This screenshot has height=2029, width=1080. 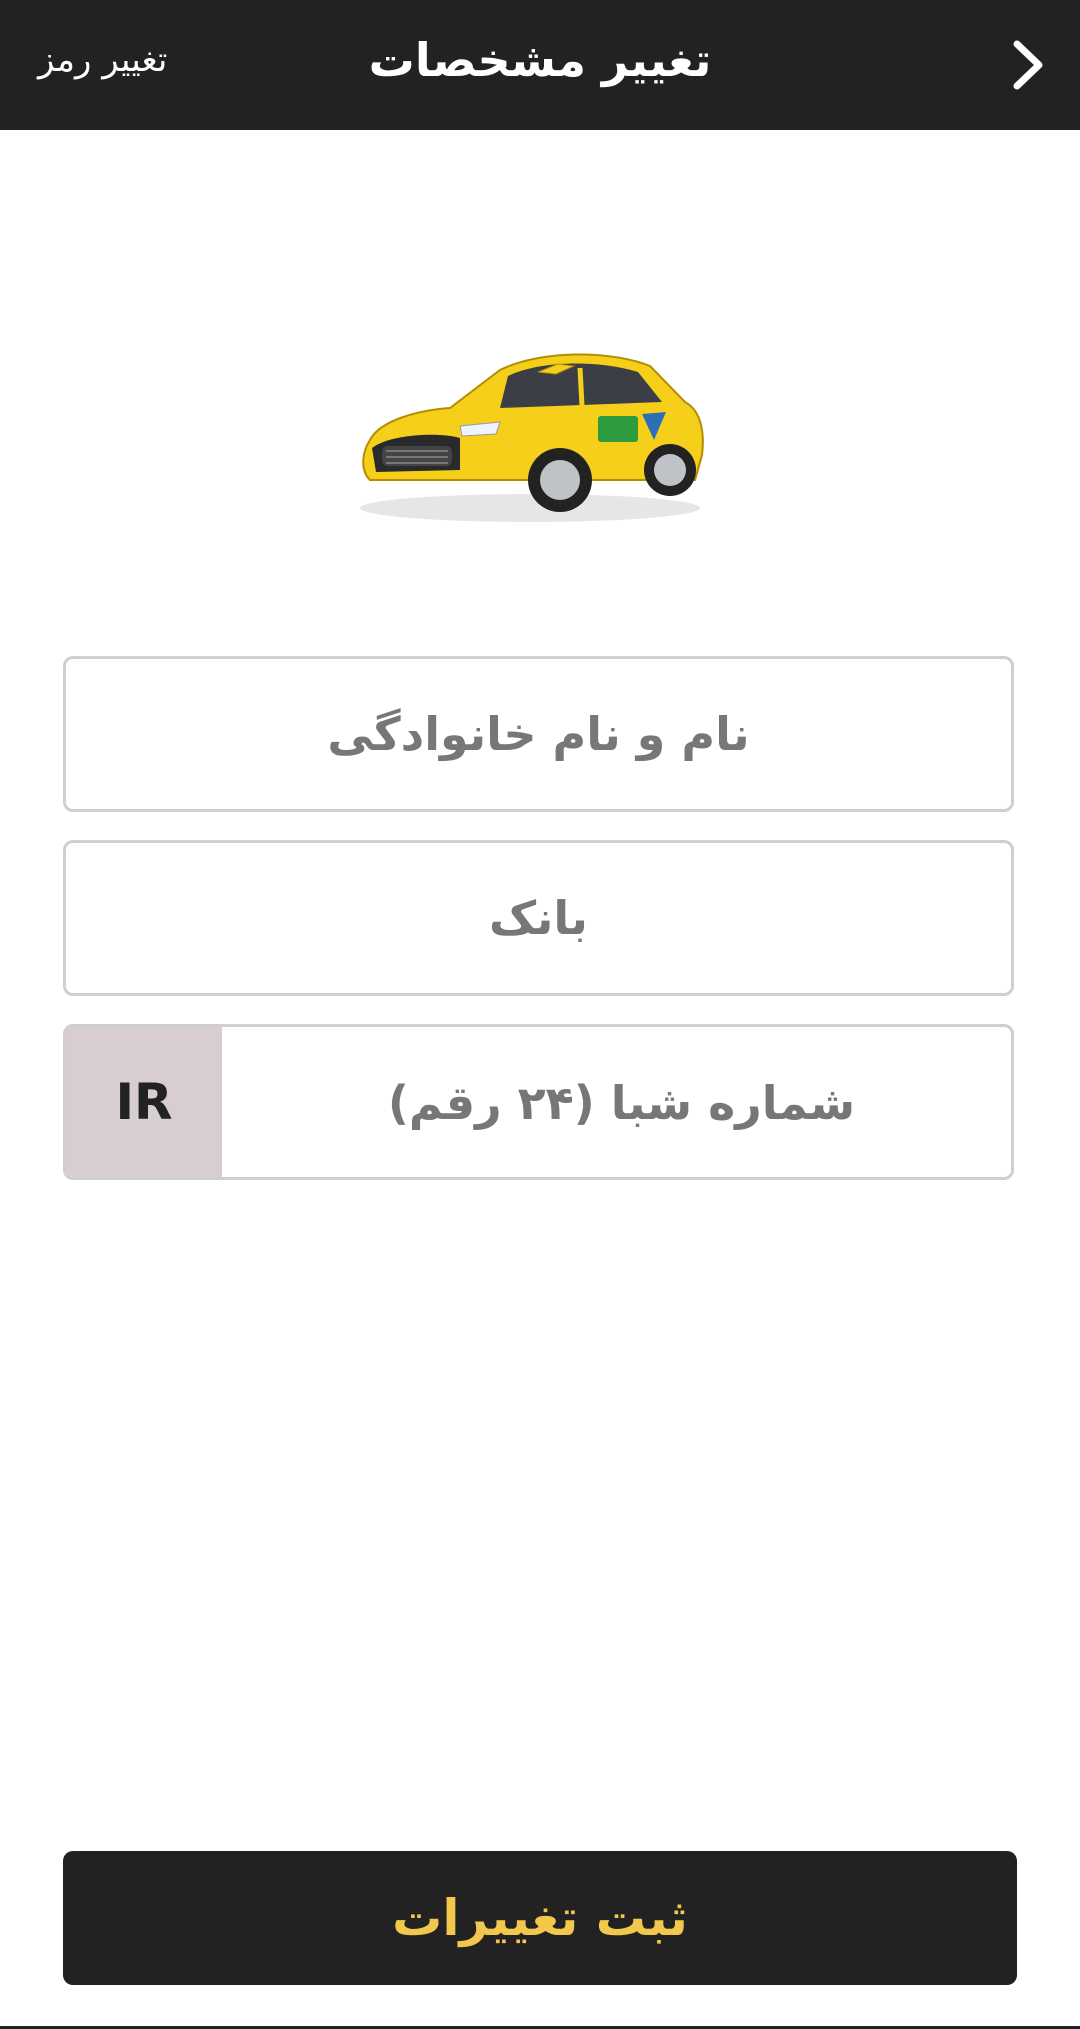 I want to click on full-name-input, so click(x=538, y=734).